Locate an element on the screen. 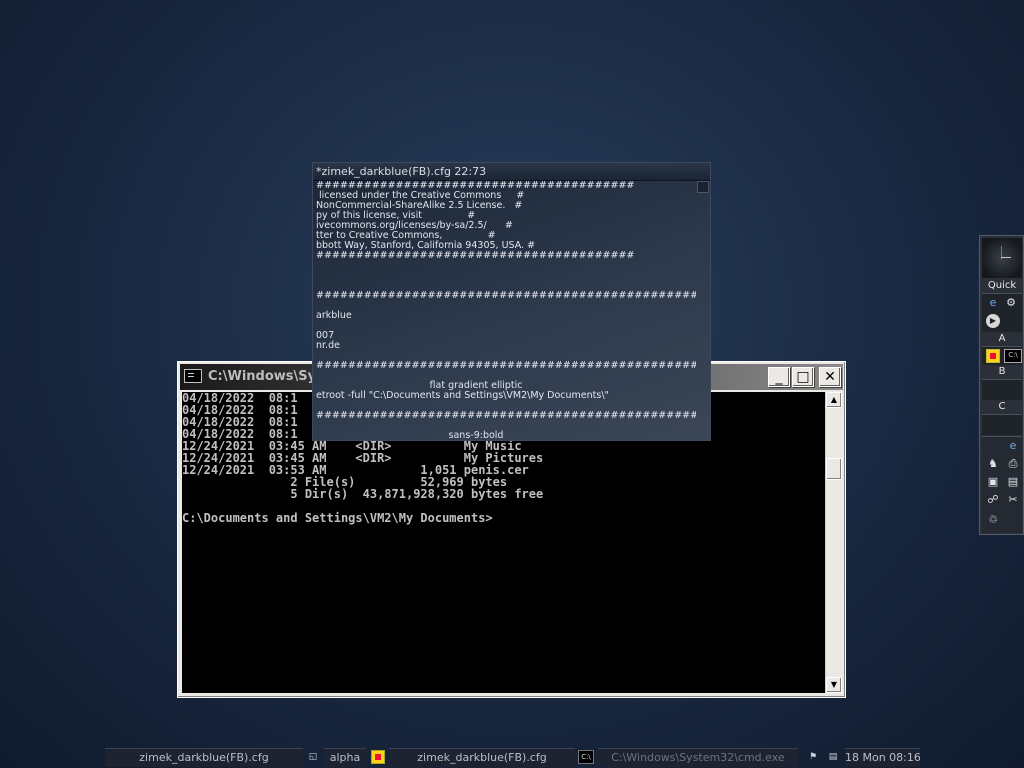 This screenshot has width=1024, height=768. window-controls: _ □ ✕ is located at coordinates (804, 377).